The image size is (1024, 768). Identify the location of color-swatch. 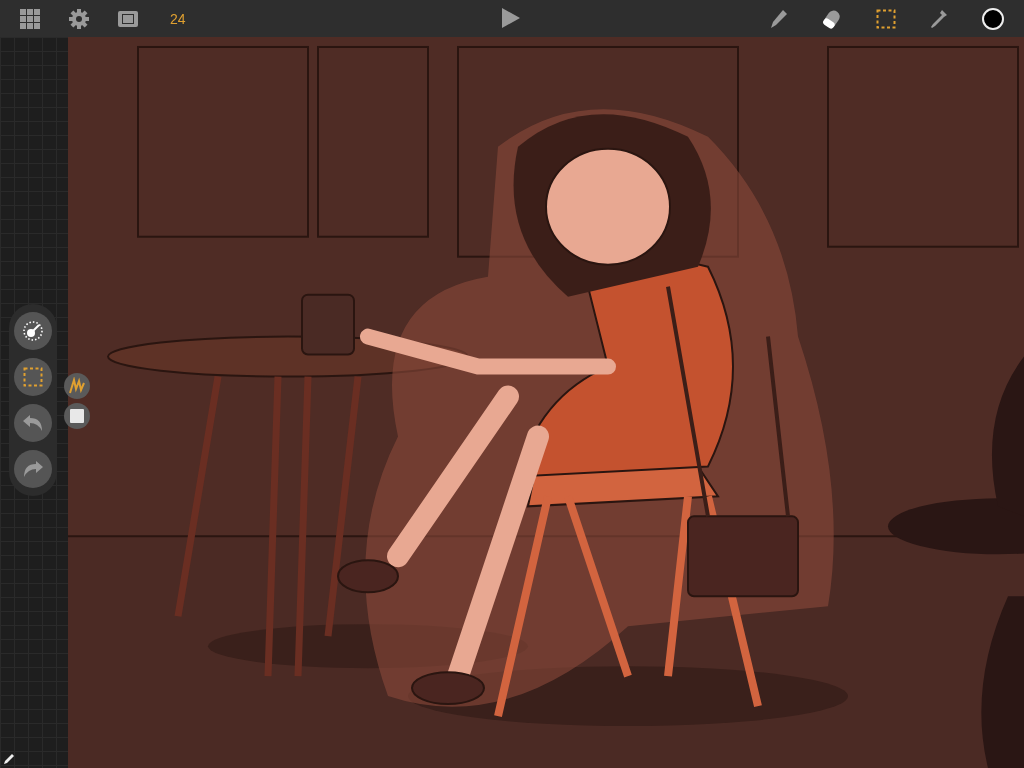
(993, 18).